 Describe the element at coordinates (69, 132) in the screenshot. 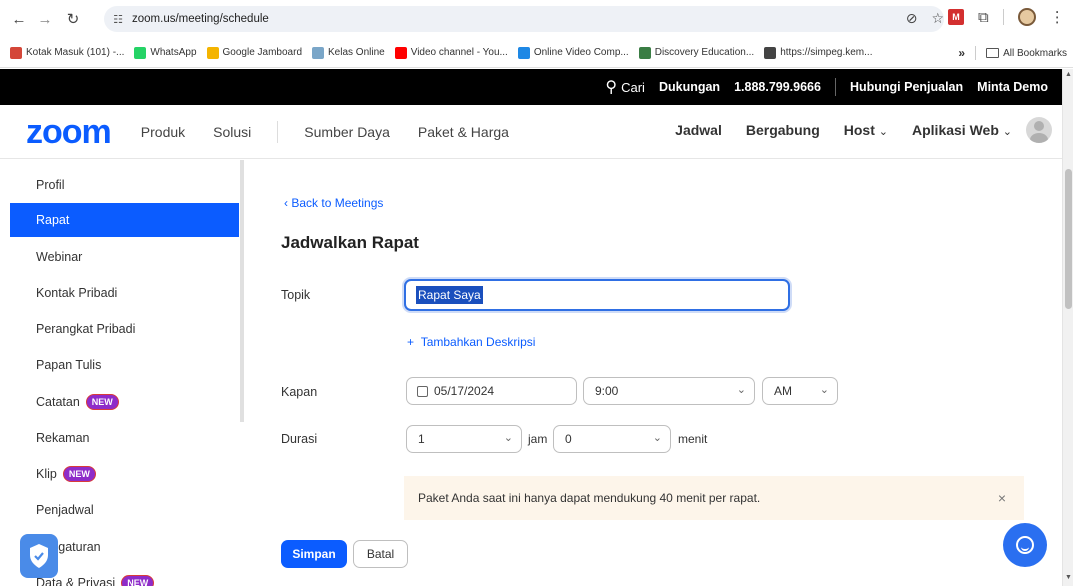

I see `zoom-logo: zoom` at that location.